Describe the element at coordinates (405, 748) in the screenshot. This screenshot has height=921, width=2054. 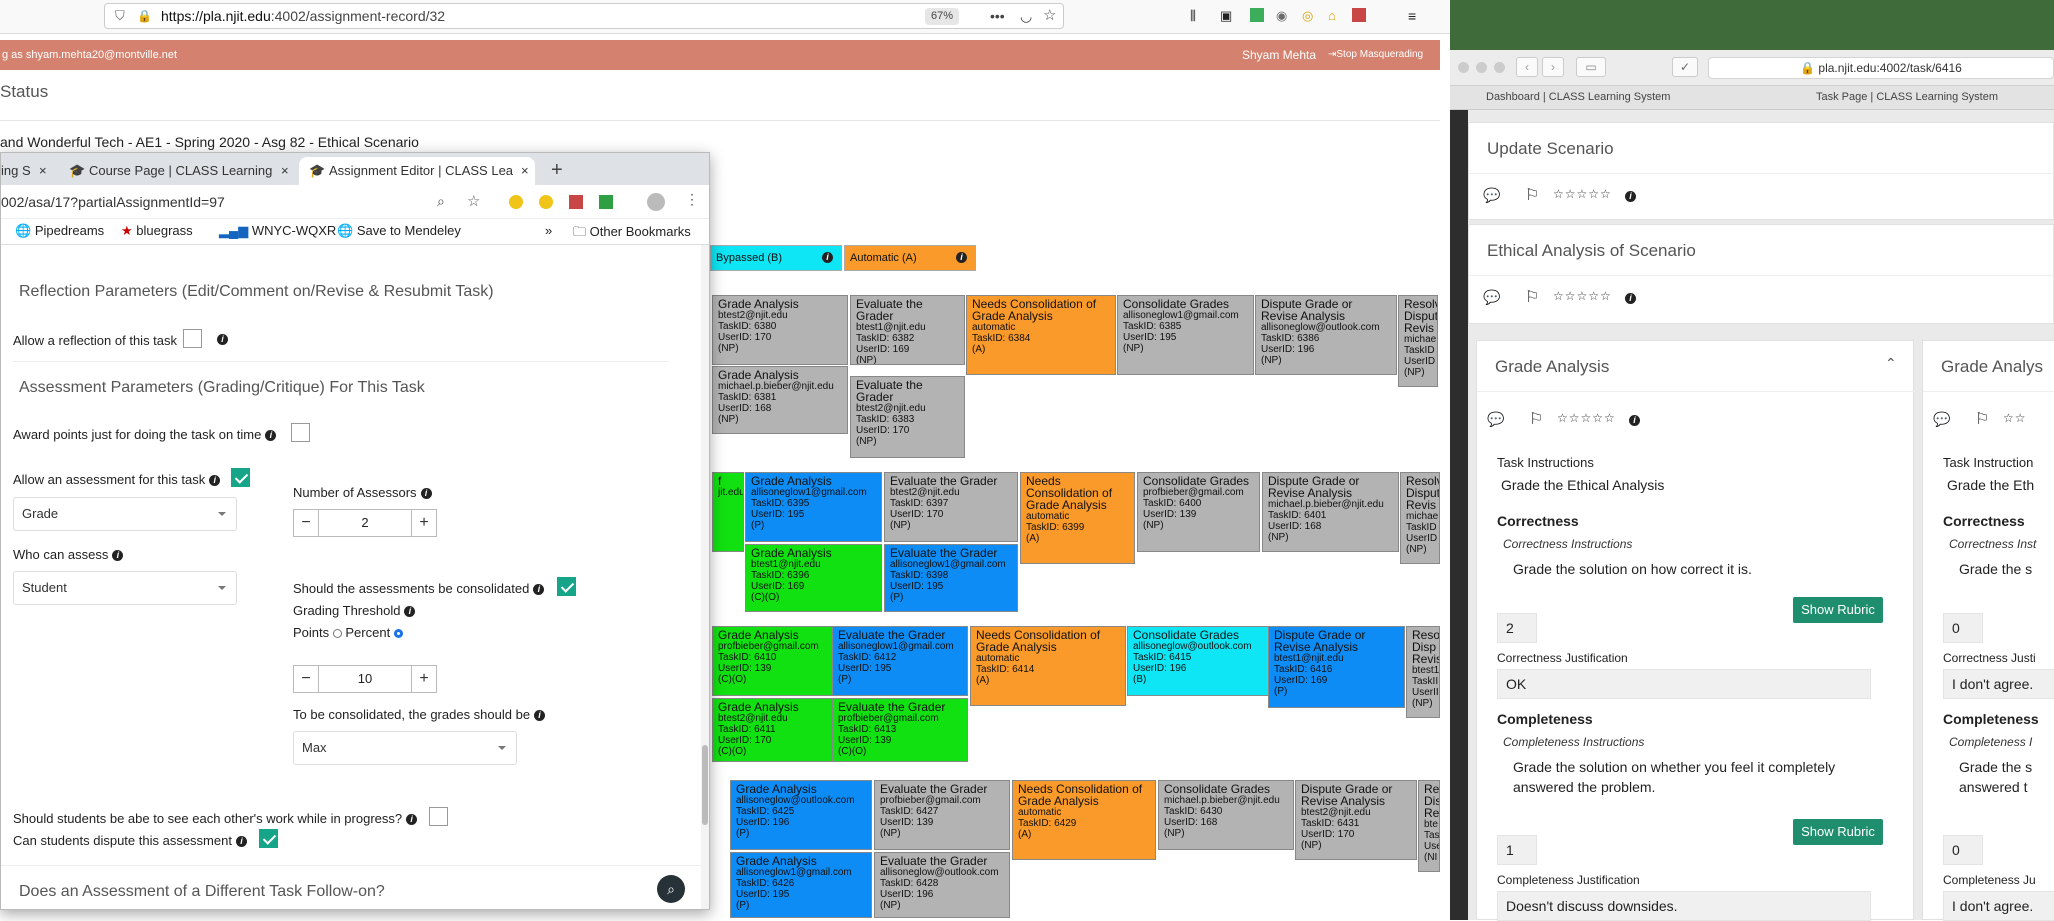
I see `consolidate-method-select: Max` at that location.